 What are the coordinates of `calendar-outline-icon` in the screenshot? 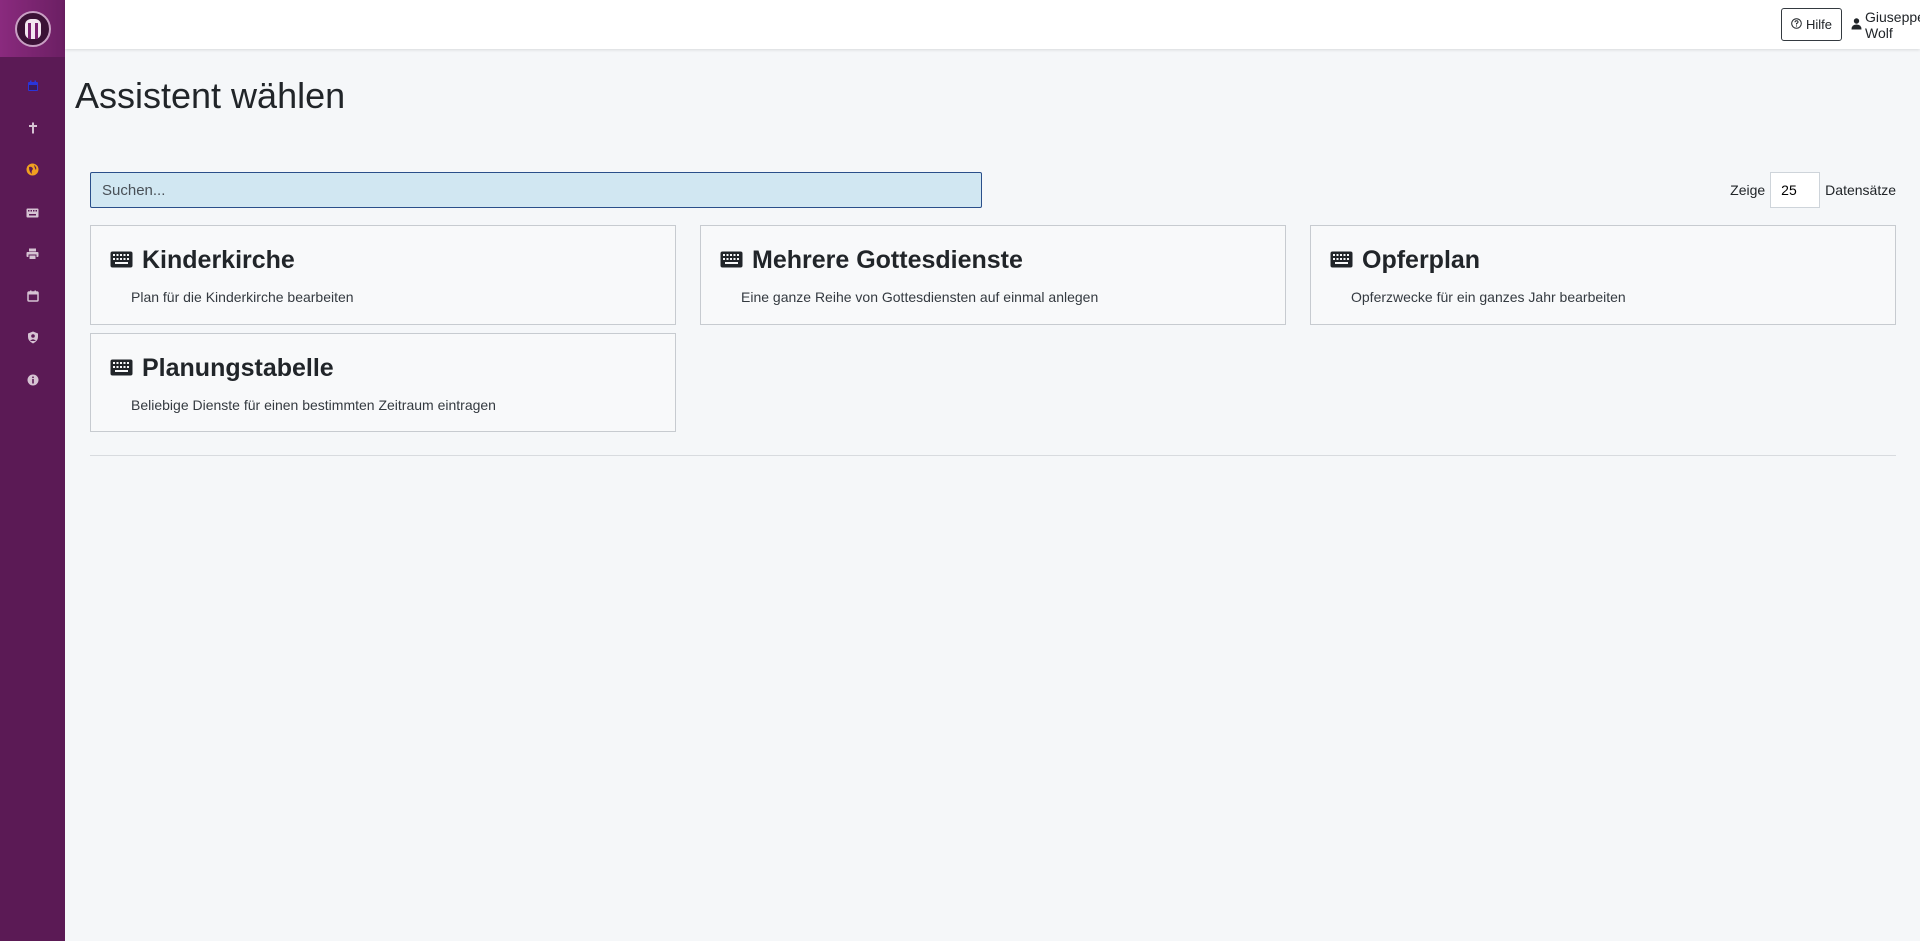 It's located at (32, 298).